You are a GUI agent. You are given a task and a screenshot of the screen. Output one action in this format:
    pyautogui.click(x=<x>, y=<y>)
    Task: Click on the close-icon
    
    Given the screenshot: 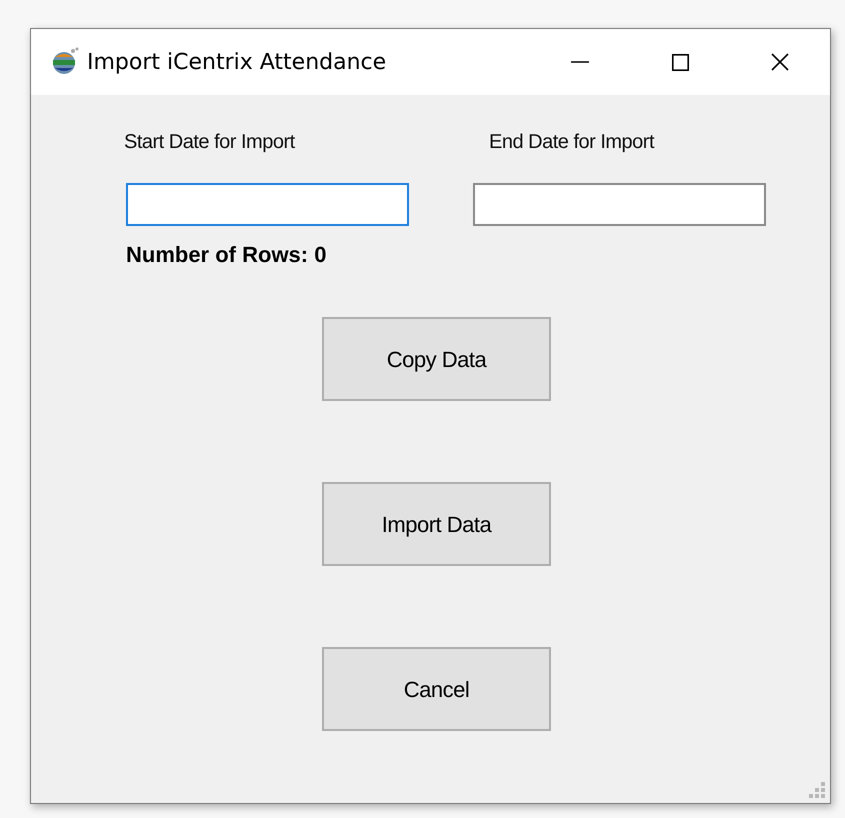 What is the action you would take?
    pyautogui.click(x=780, y=62)
    